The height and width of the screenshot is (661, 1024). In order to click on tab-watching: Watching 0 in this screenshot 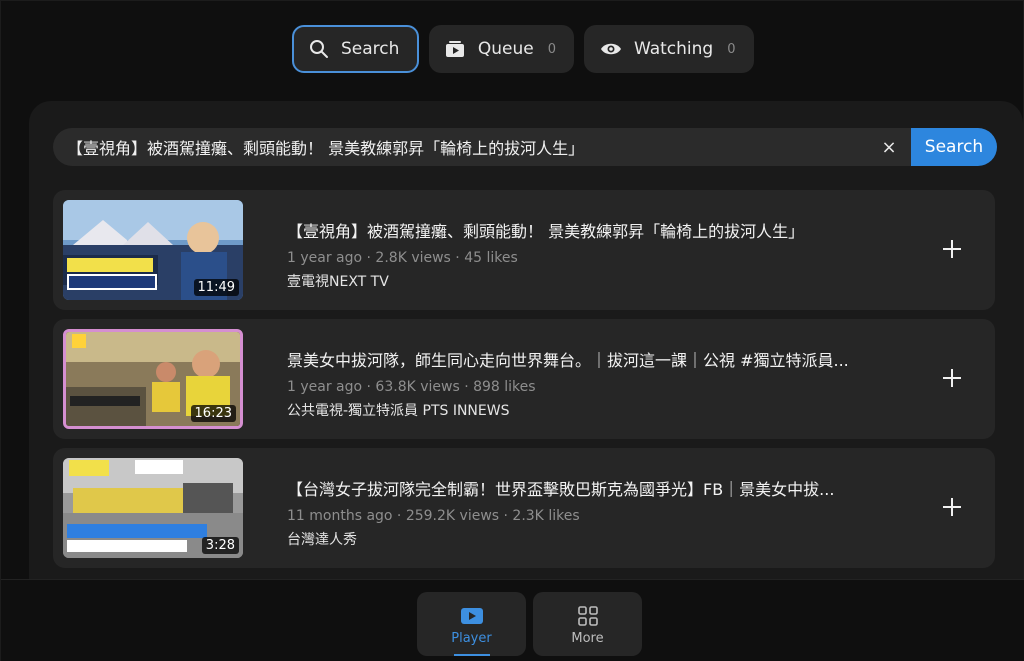, I will do `click(669, 49)`.